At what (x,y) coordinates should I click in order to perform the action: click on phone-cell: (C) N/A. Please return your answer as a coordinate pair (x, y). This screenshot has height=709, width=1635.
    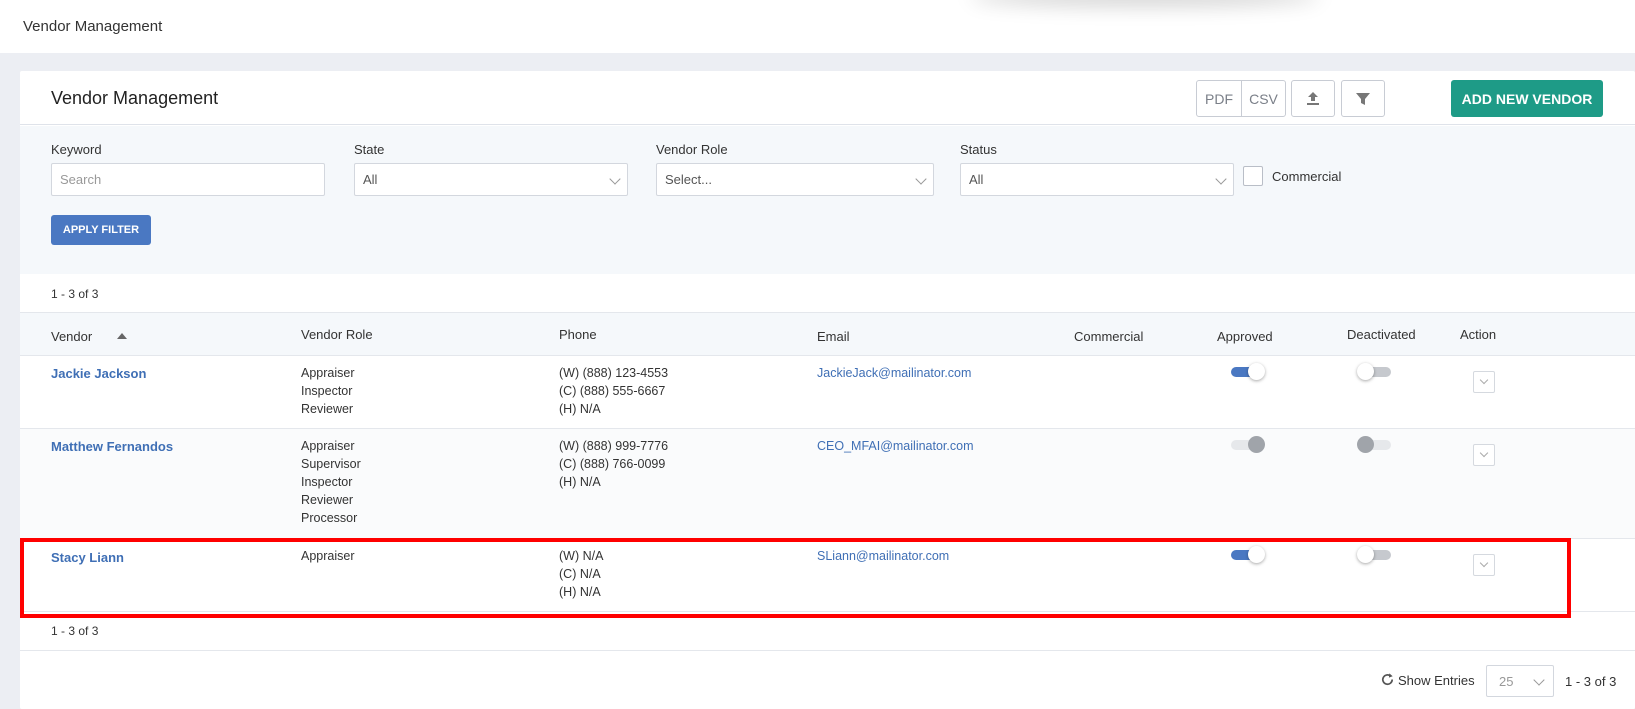
    Looking at the image, I should click on (580, 574).